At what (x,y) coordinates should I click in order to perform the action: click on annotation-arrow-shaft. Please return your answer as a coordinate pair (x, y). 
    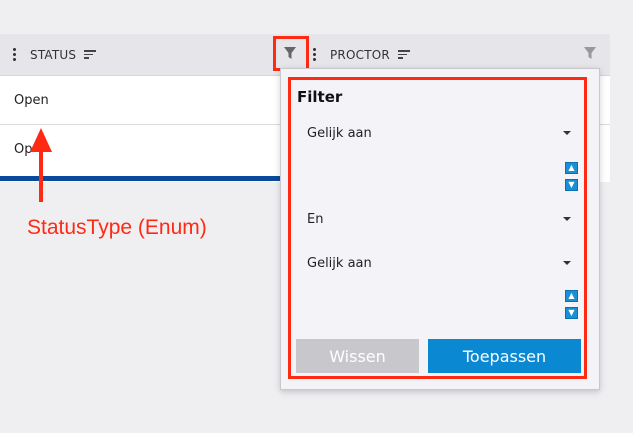
    Looking at the image, I should click on (41, 175).